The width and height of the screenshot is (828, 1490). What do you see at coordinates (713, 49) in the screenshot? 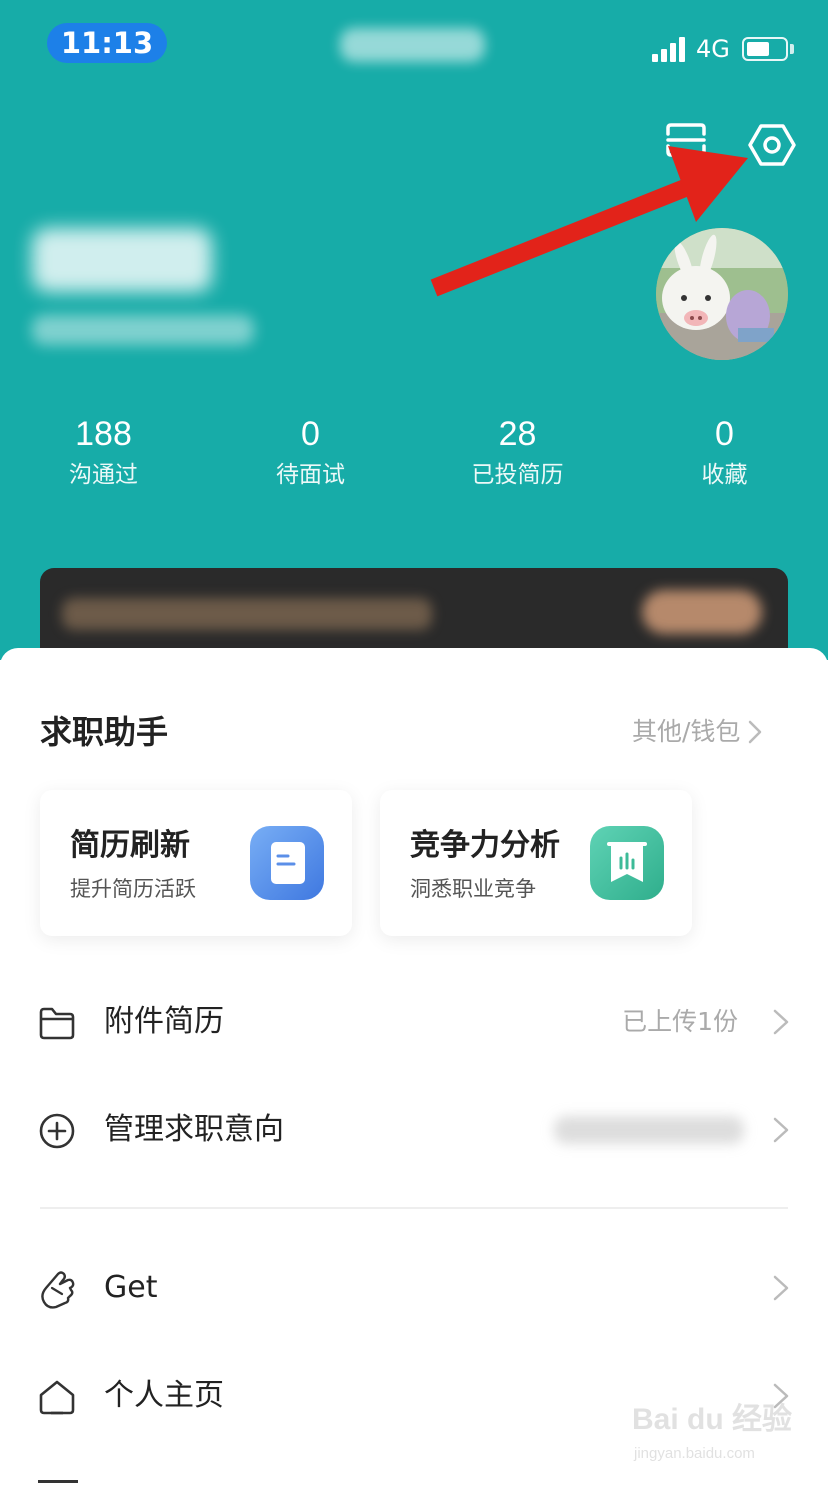
I see `network-type: 4G` at bounding box center [713, 49].